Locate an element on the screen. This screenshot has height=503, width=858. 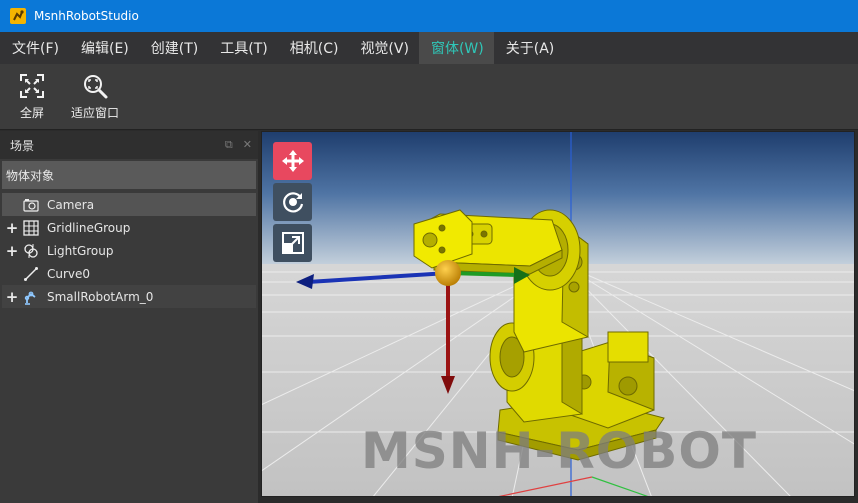
undock-icon: ⧉ is located at coordinates (229, 145).